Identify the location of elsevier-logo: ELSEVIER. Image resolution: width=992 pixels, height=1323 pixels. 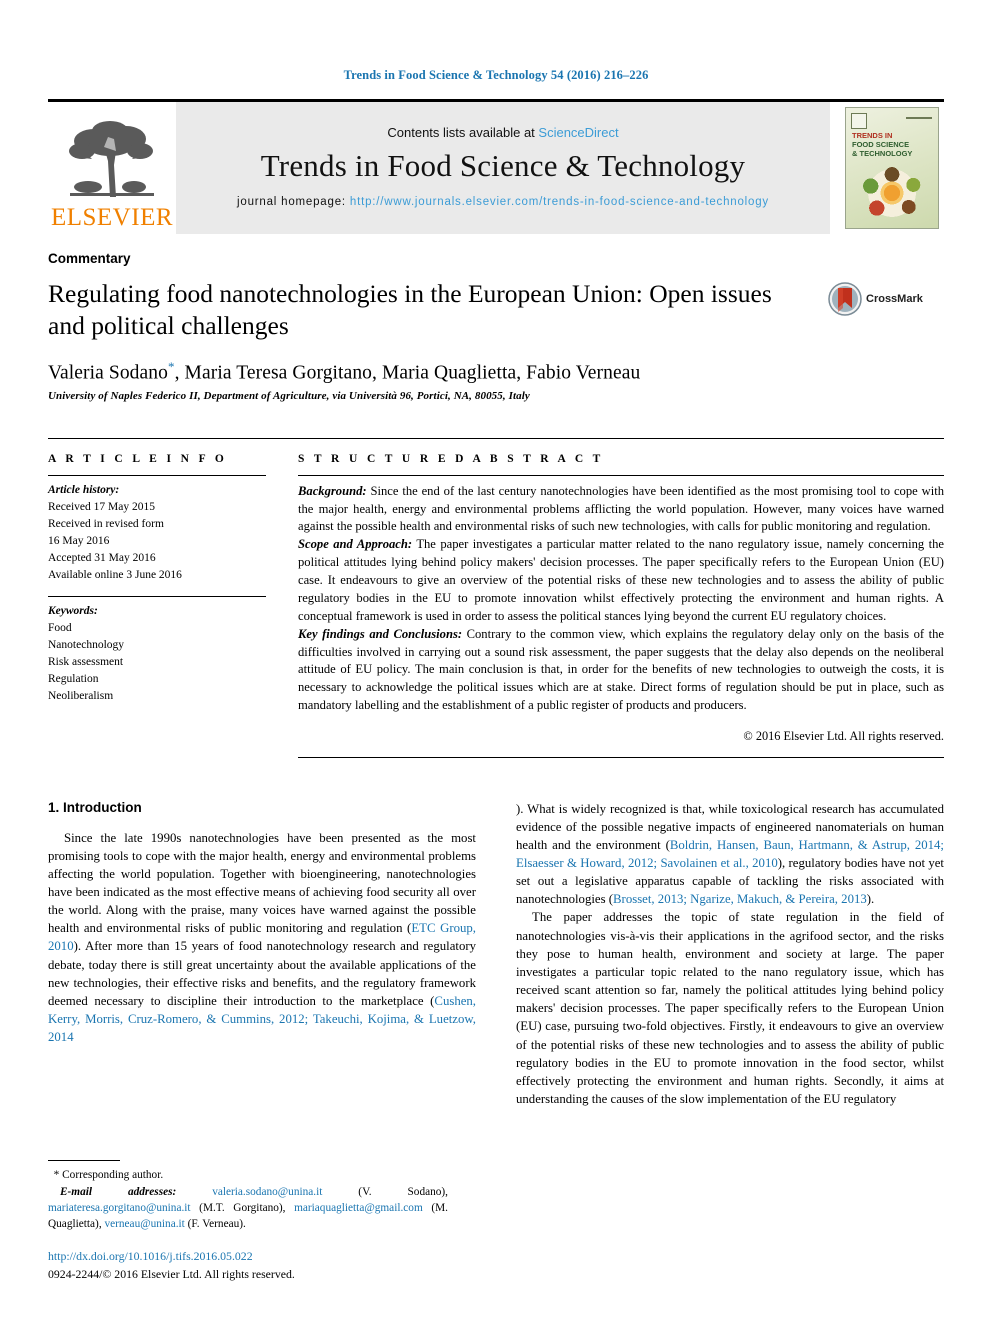
(112, 168).